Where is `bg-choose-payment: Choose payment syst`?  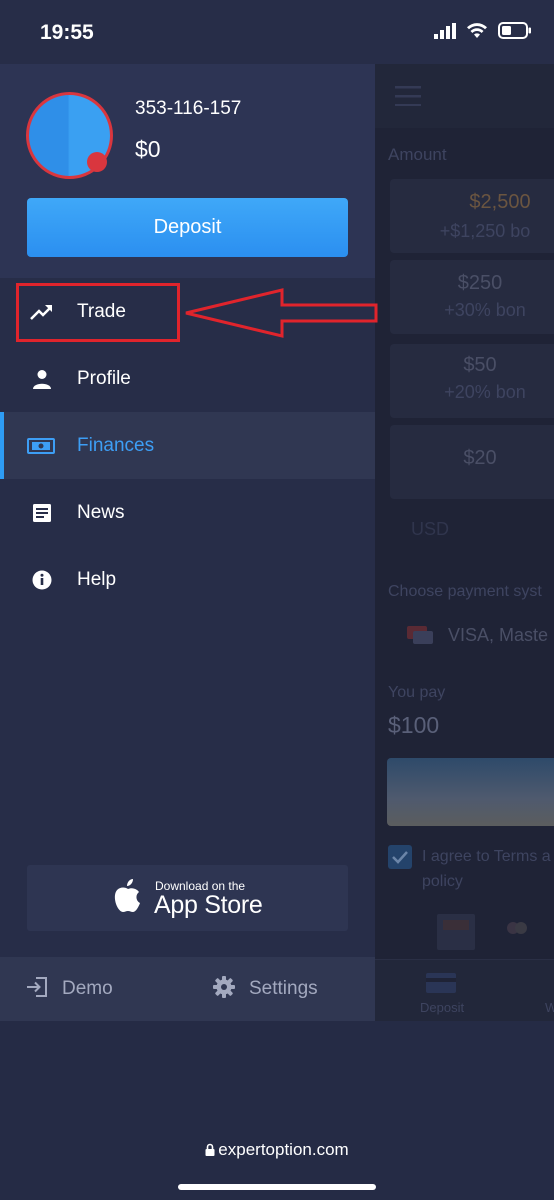
bg-choose-payment: Choose payment syst is located at coordinates (465, 591).